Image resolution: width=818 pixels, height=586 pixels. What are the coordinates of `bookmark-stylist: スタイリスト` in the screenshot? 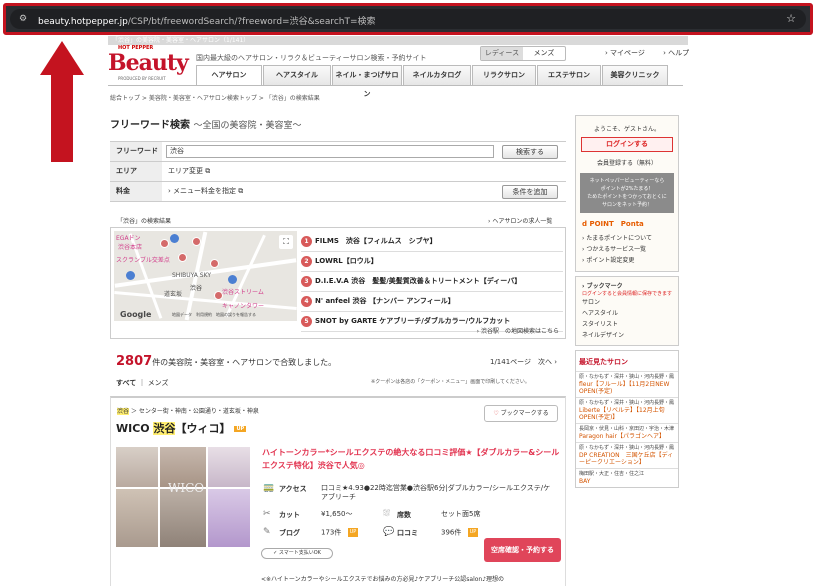 It's located at (627, 324).